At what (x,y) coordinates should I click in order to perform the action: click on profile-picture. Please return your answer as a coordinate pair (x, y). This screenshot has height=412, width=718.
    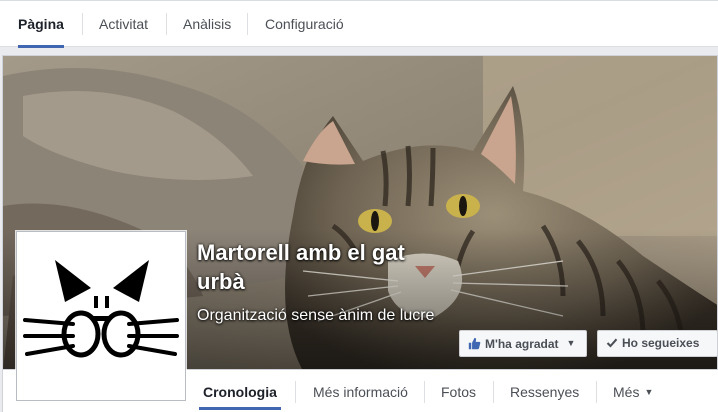
    Looking at the image, I should click on (101, 316).